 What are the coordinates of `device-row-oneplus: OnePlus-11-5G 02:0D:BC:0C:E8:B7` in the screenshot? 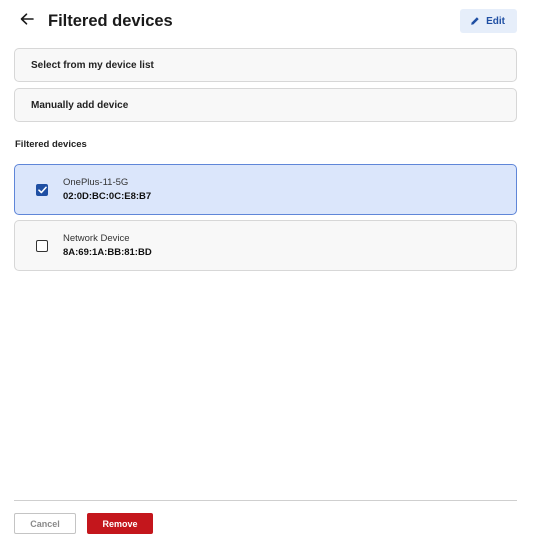 It's located at (265, 189).